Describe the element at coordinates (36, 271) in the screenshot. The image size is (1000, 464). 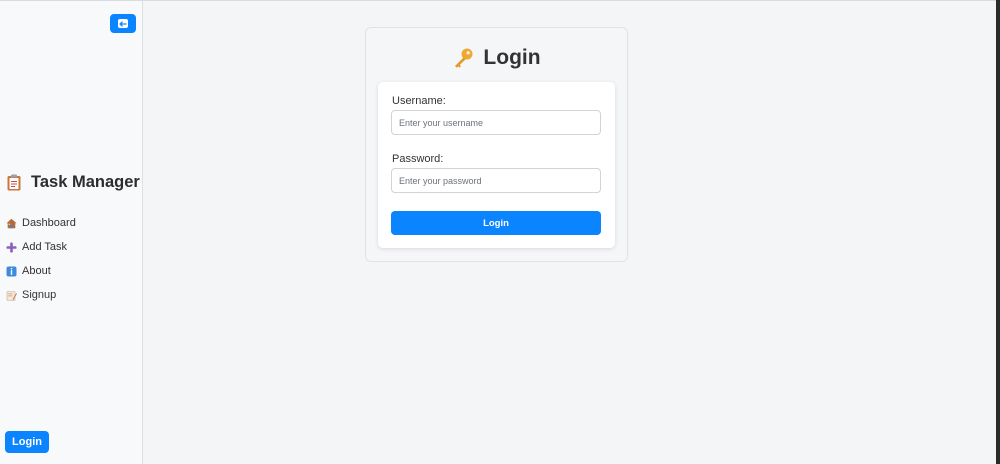
I see `sidebar-item-label: About` at that location.